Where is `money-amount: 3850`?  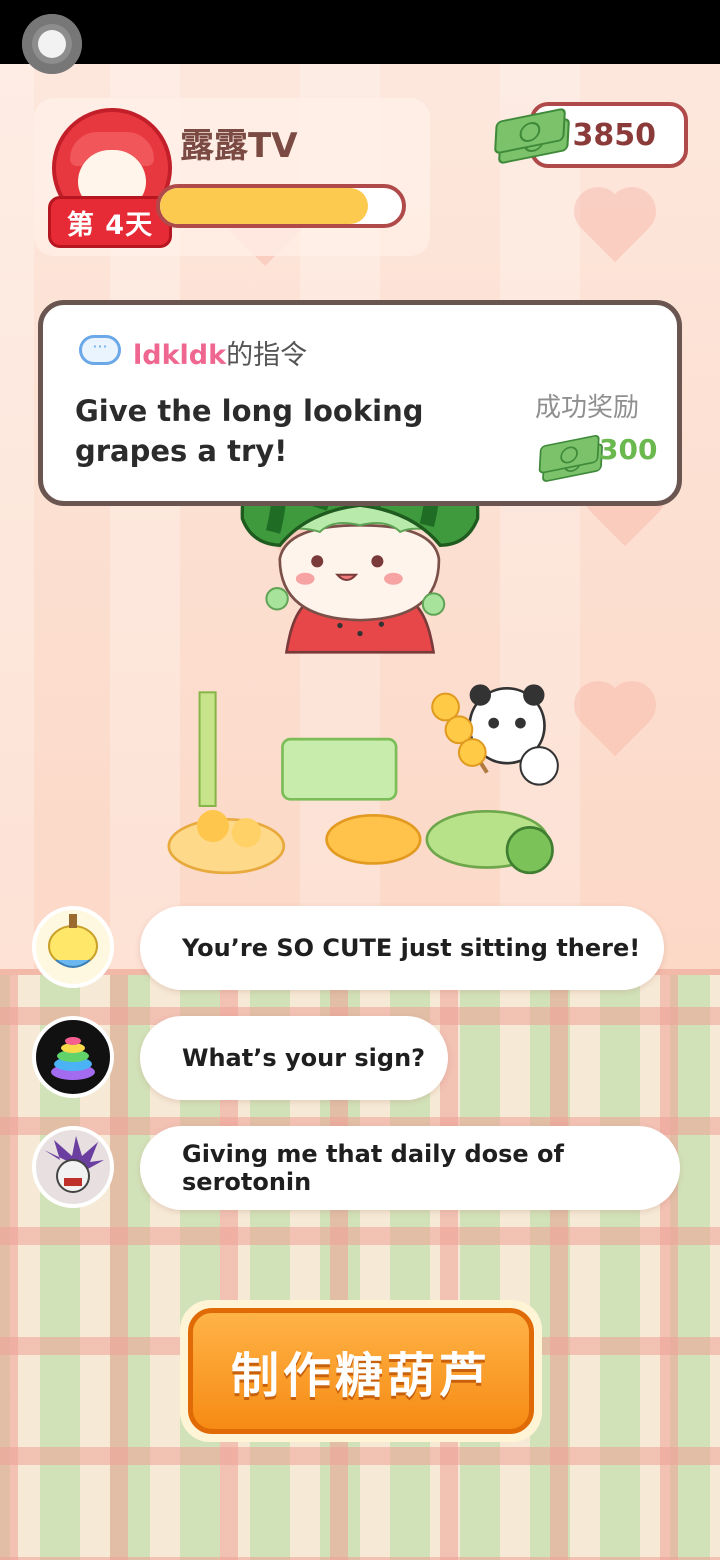
money-amount: 3850 is located at coordinates (614, 135).